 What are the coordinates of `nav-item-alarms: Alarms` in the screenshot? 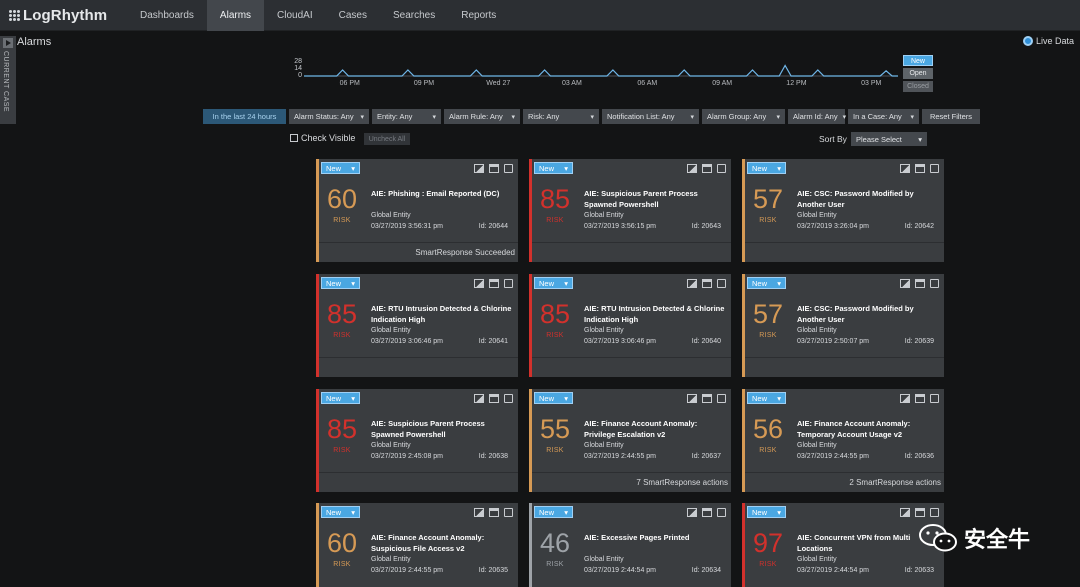 It's located at (235, 15).